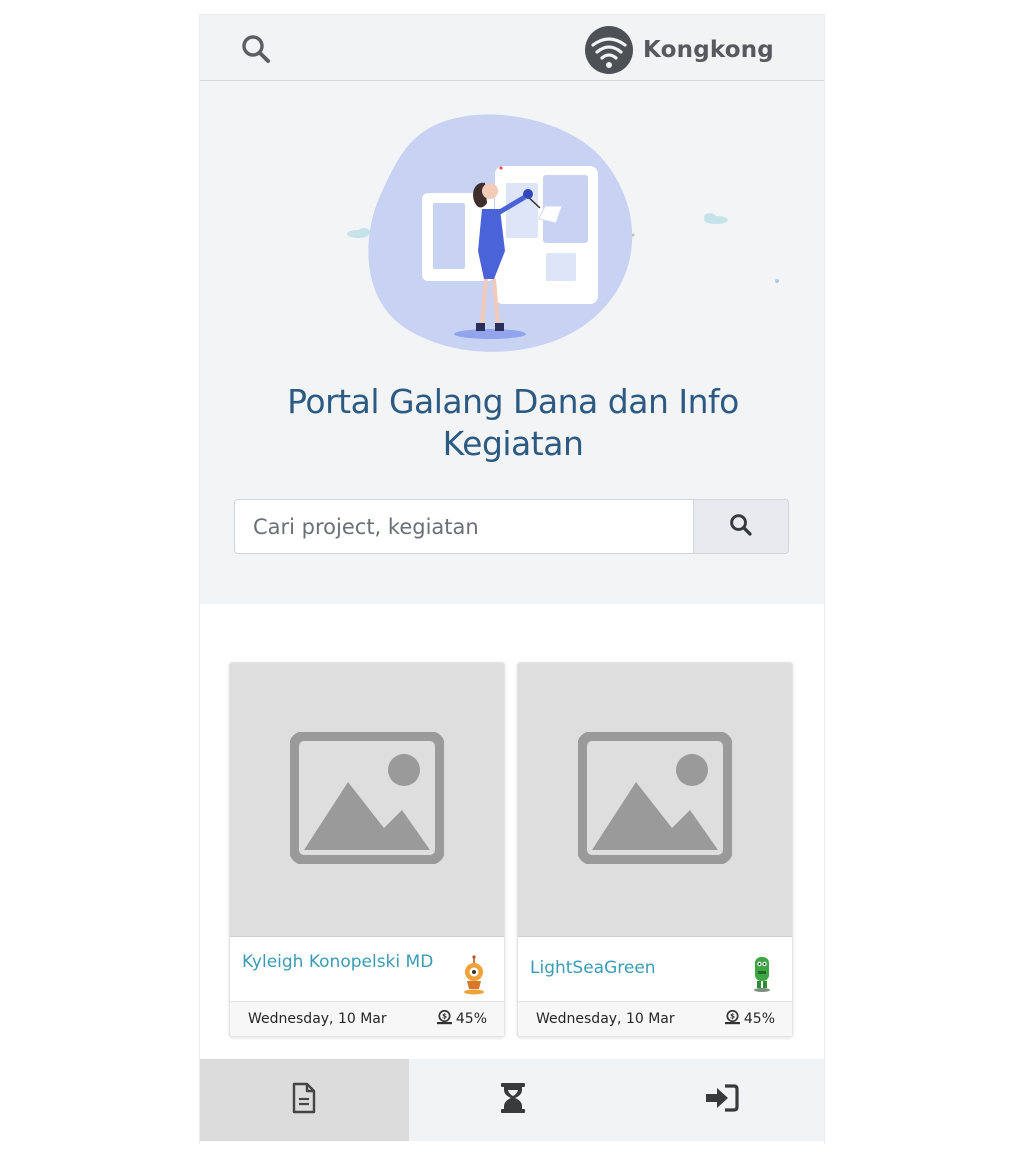 The width and height of the screenshot is (1012, 1152). I want to click on search-button, so click(740, 526).